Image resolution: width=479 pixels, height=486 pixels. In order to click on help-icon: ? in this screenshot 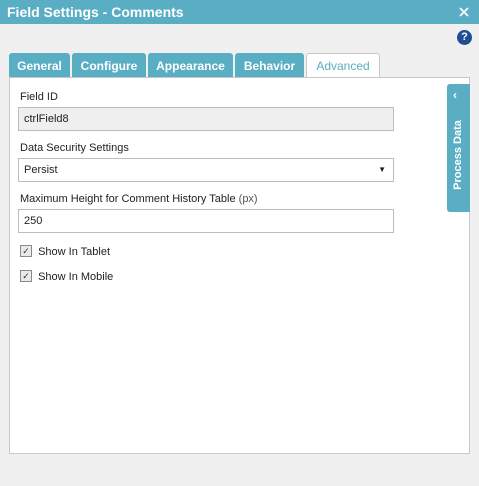, I will do `click(464, 37)`.